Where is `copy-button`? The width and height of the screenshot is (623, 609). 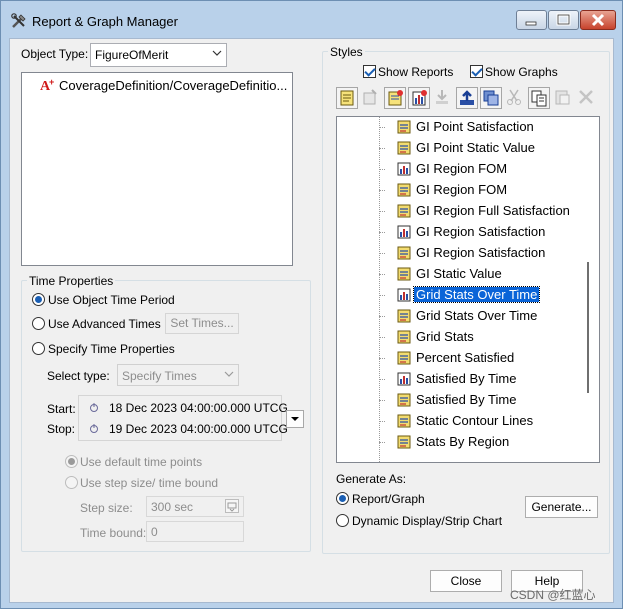
copy-button is located at coordinates (539, 98).